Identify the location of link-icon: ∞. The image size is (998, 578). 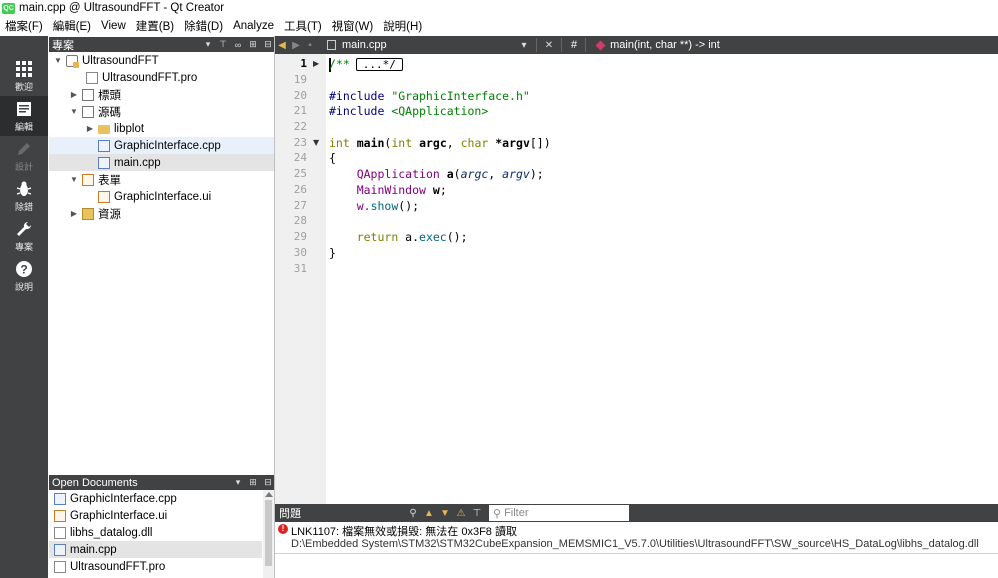
(238, 45).